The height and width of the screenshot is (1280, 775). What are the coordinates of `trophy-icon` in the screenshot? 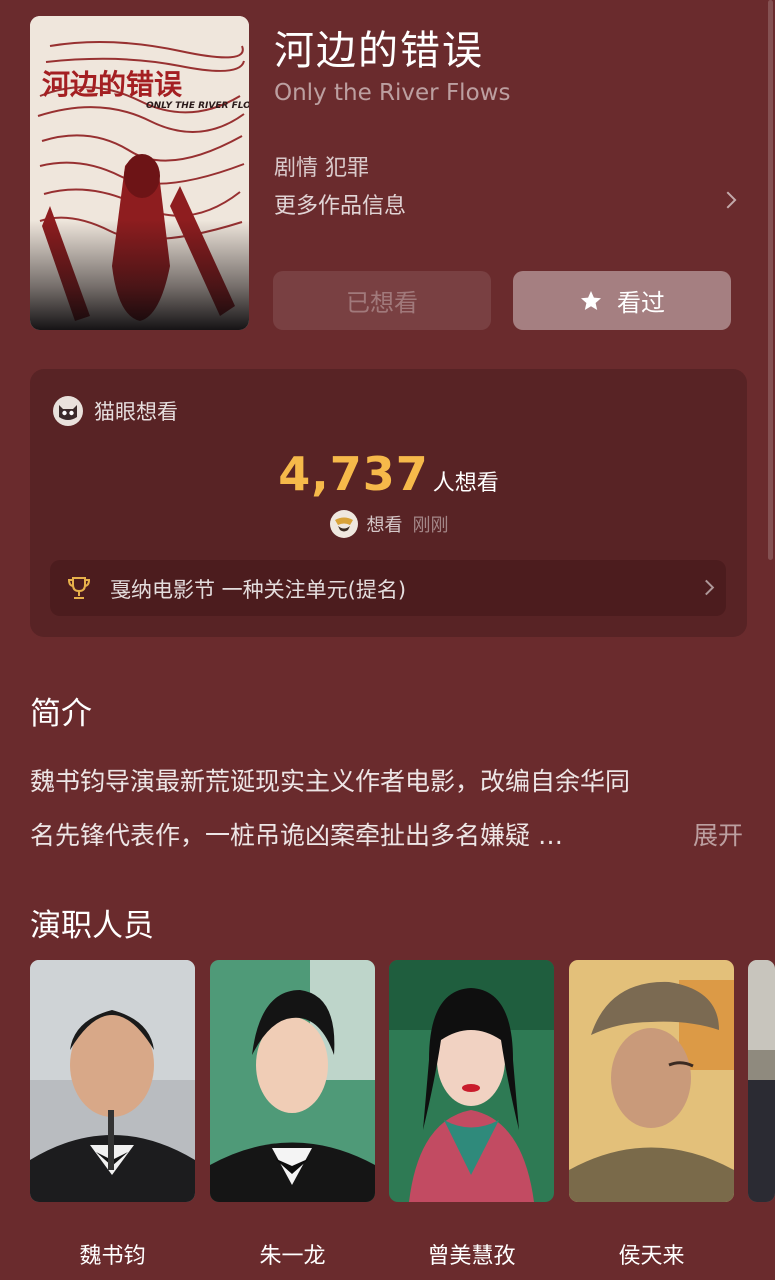 It's located at (79, 588).